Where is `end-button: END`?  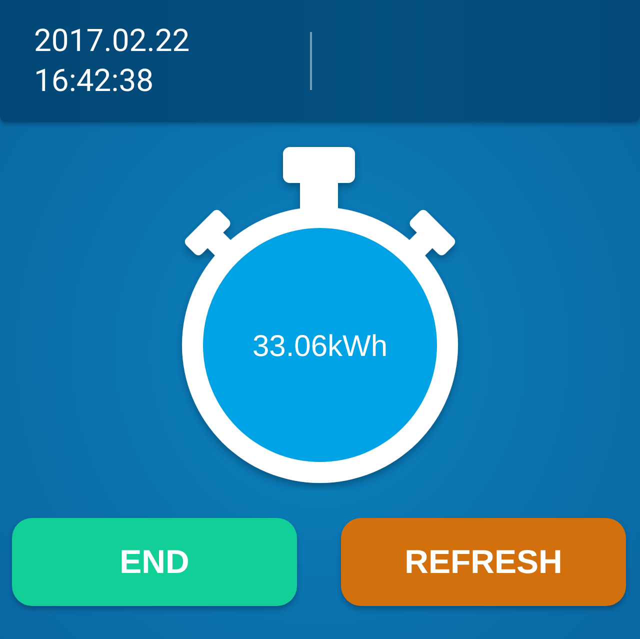 end-button: END is located at coordinates (154, 562).